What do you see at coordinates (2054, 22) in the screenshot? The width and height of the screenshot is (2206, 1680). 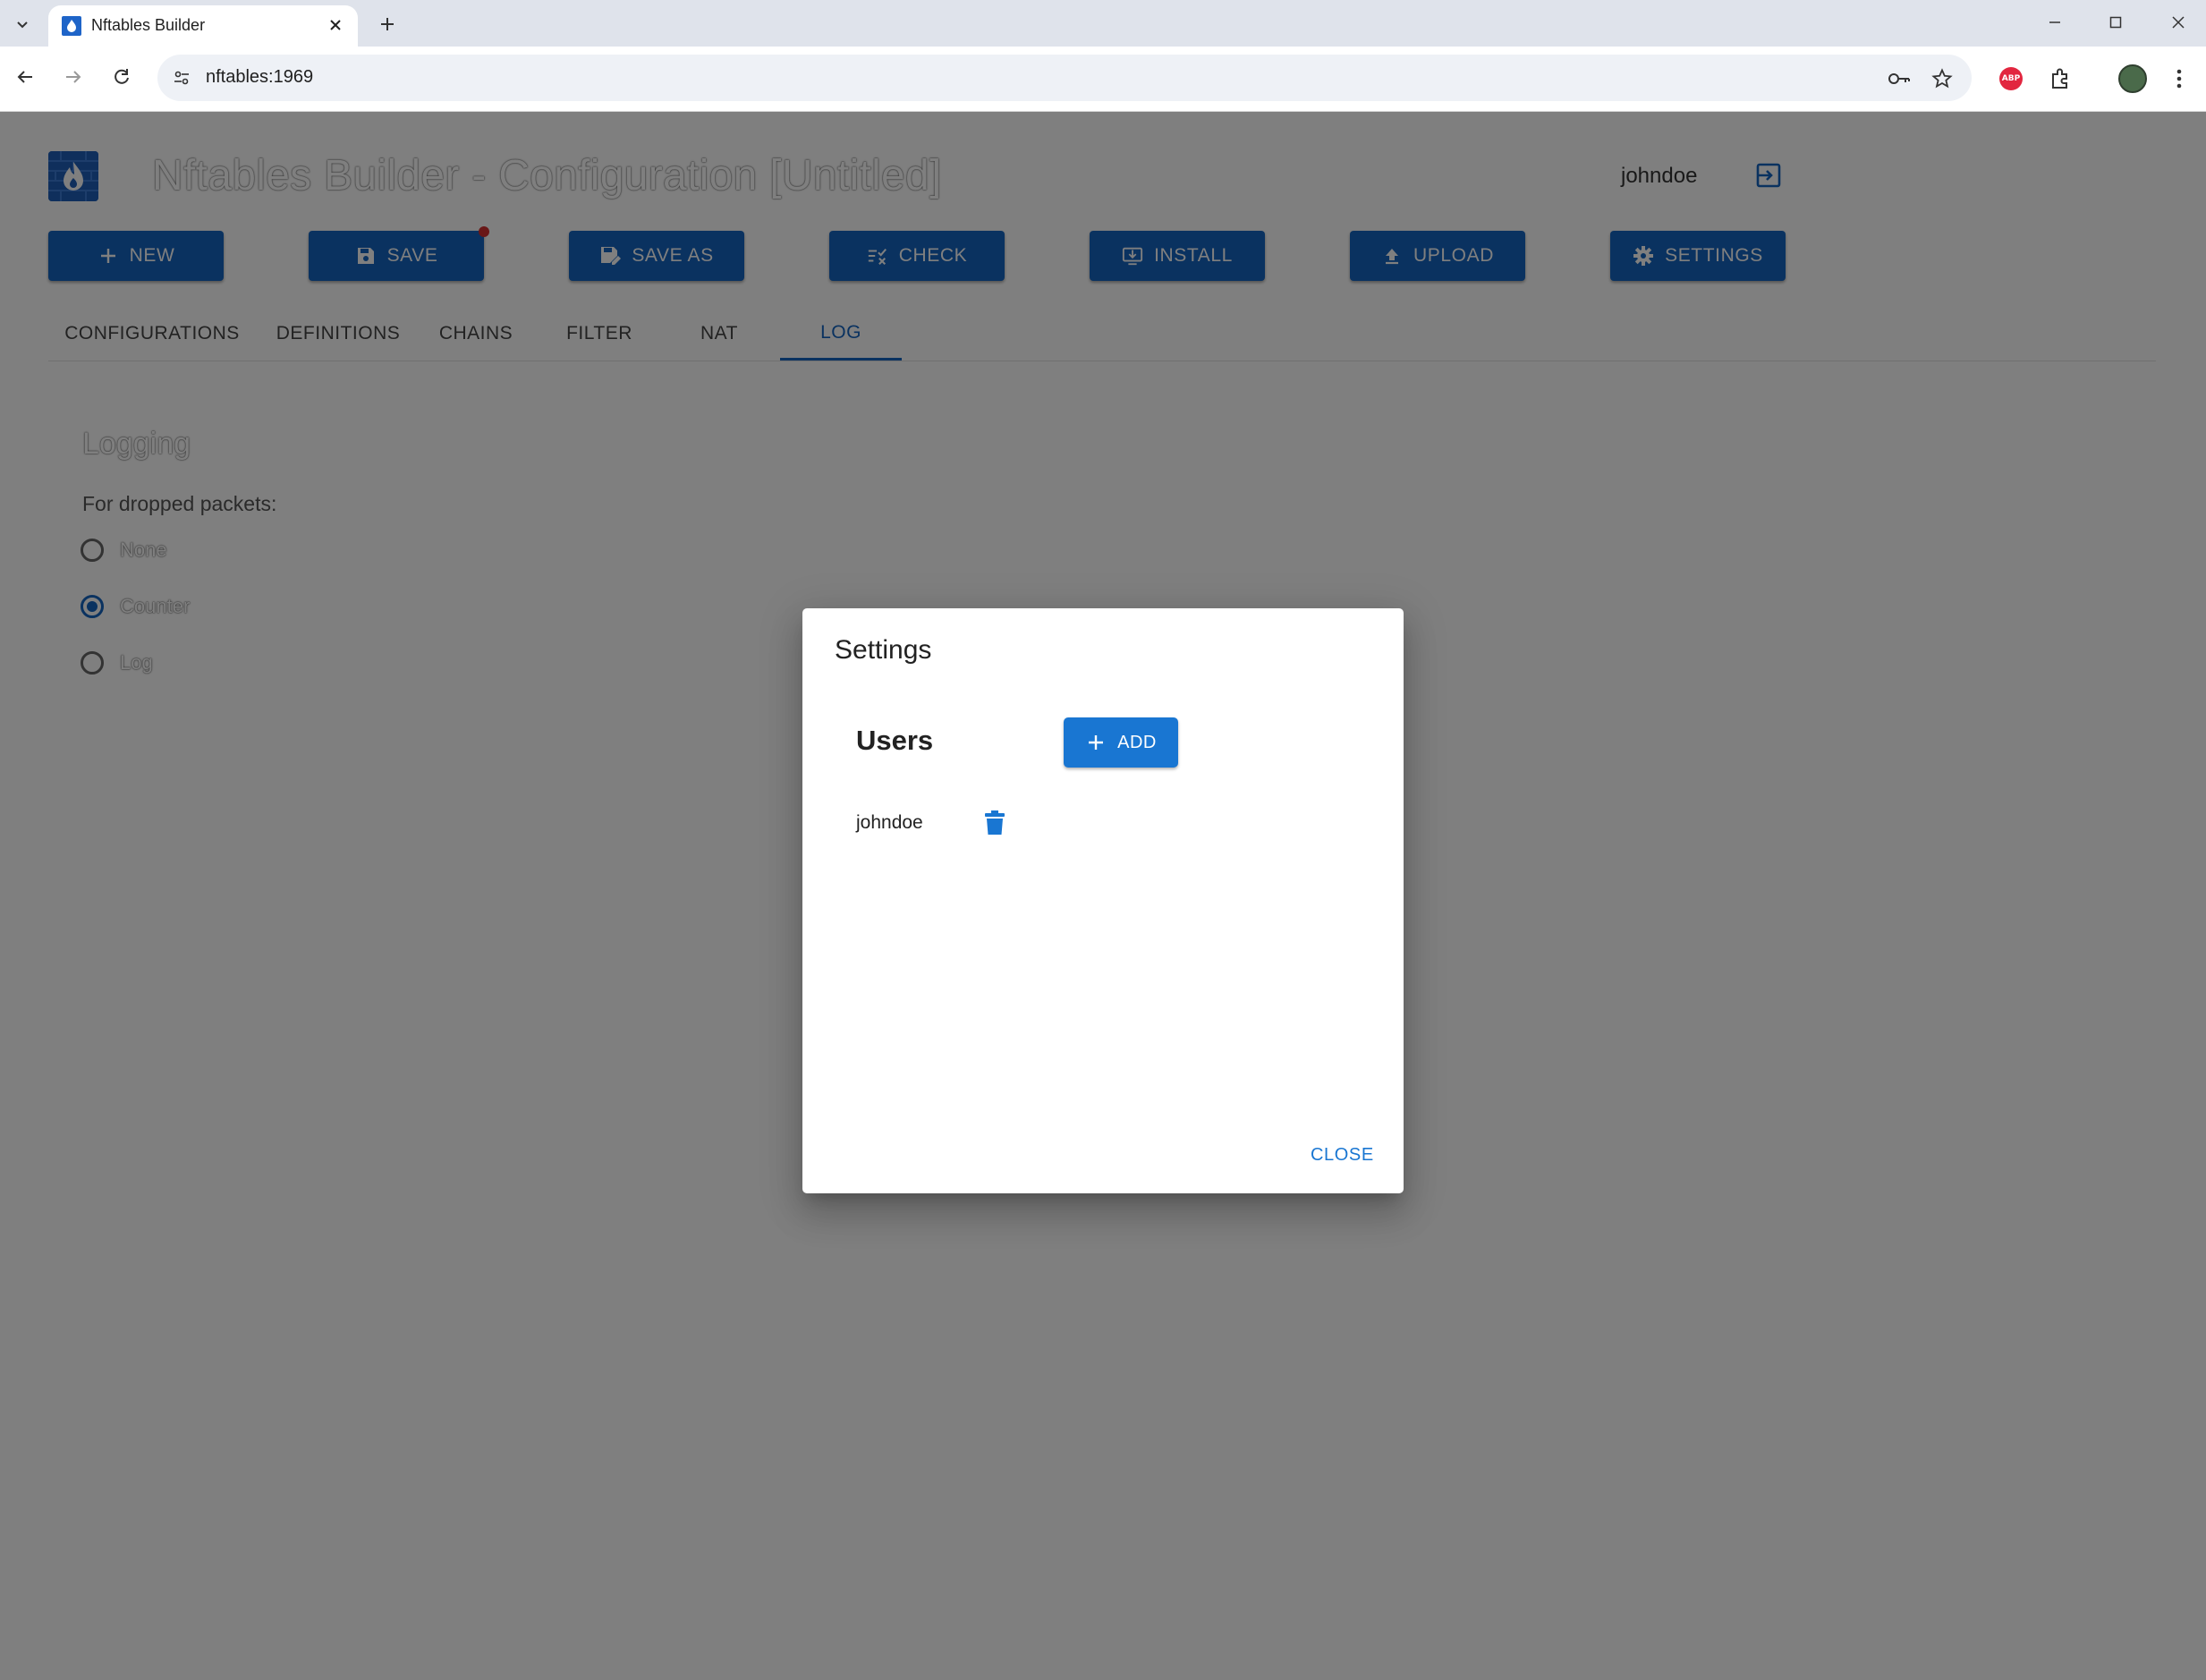 I see `minimize-window-icon` at bounding box center [2054, 22].